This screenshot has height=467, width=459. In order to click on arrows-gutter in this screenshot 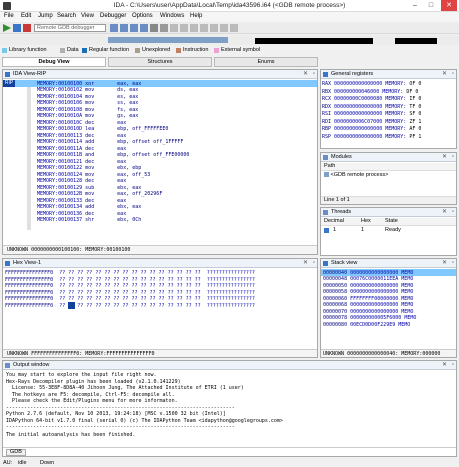, I will do `click(29, 158)`.